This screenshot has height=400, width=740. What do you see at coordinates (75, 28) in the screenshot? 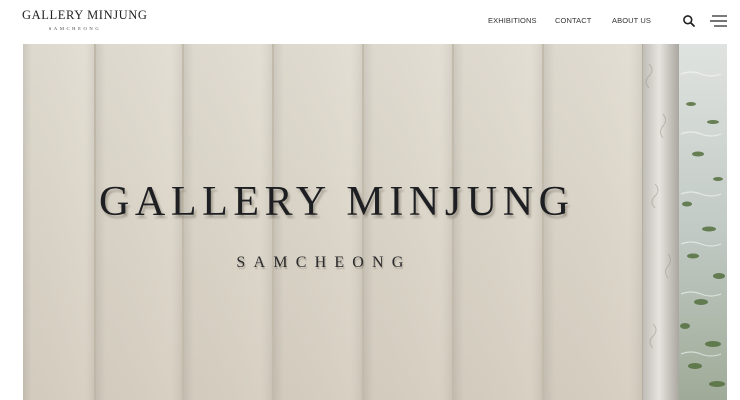
I see `logo-subtitle: SAMCHEONG` at bounding box center [75, 28].